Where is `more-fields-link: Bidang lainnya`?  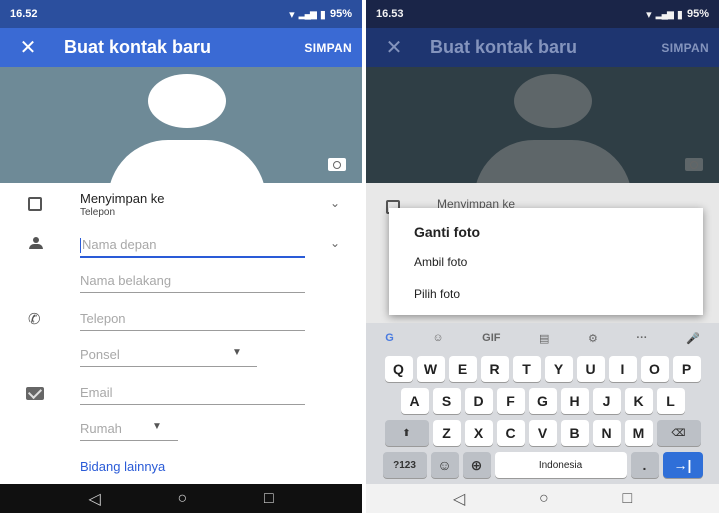 more-fields-link: Bidang lainnya is located at coordinates (122, 466).